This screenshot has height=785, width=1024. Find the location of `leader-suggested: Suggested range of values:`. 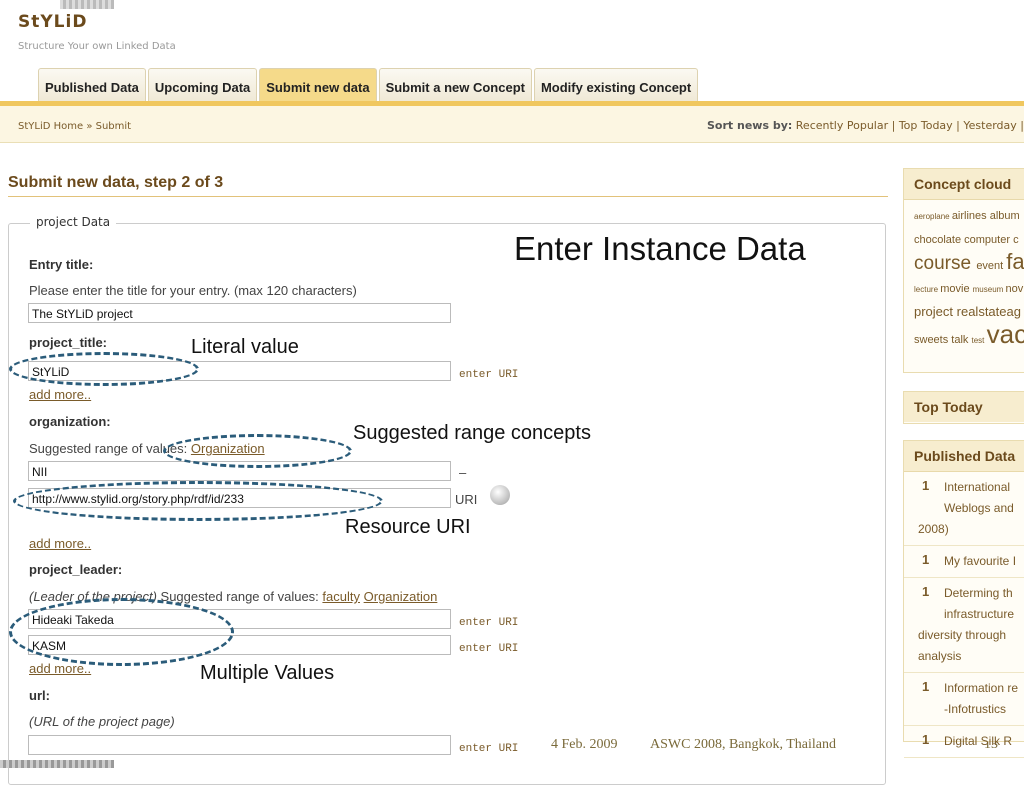

leader-suggested: Suggested range of values: is located at coordinates (239, 596).